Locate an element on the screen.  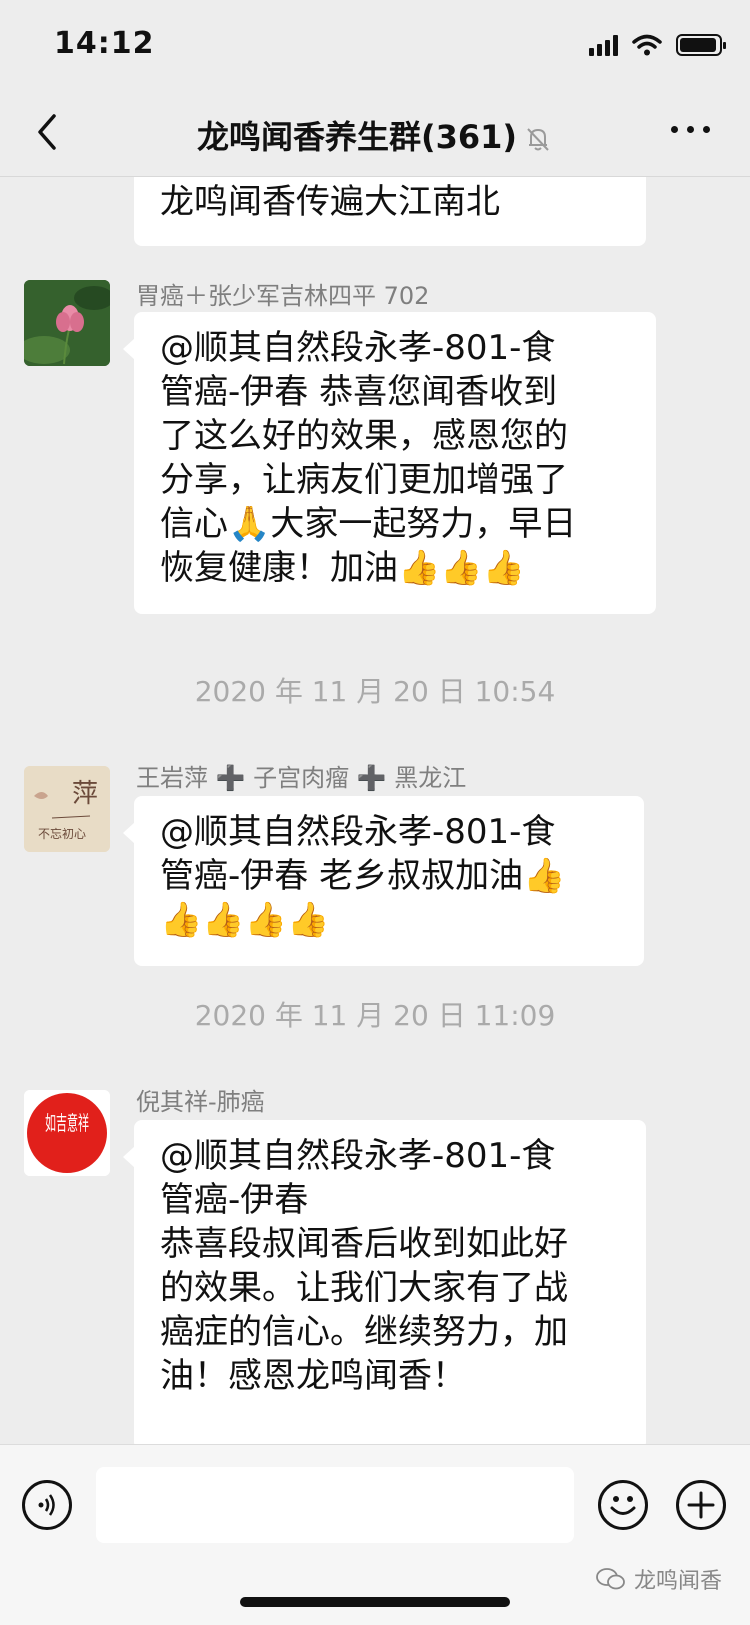
timestamp: 2020 年 11 月 20 日 10:54 is located at coordinates (375, 691).